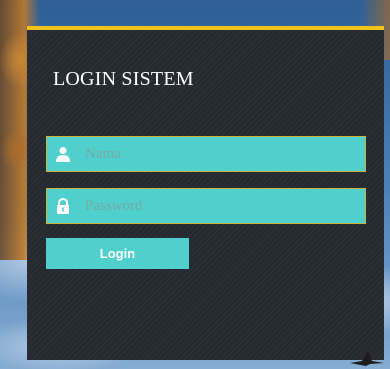 The image size is (390, 369). Describe the element at coordinates (123, 79) in the screenshot. I see `page-title: LOGIN SISTEM` at that location.